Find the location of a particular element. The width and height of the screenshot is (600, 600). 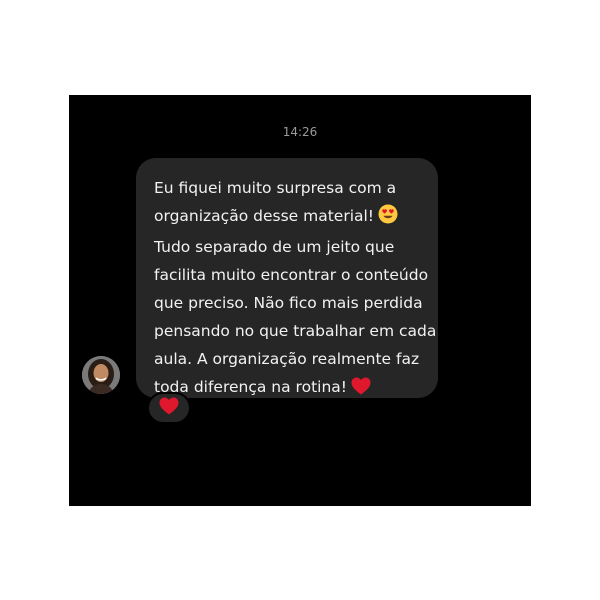

red-heart-icon is located at coordinates (169, 408).